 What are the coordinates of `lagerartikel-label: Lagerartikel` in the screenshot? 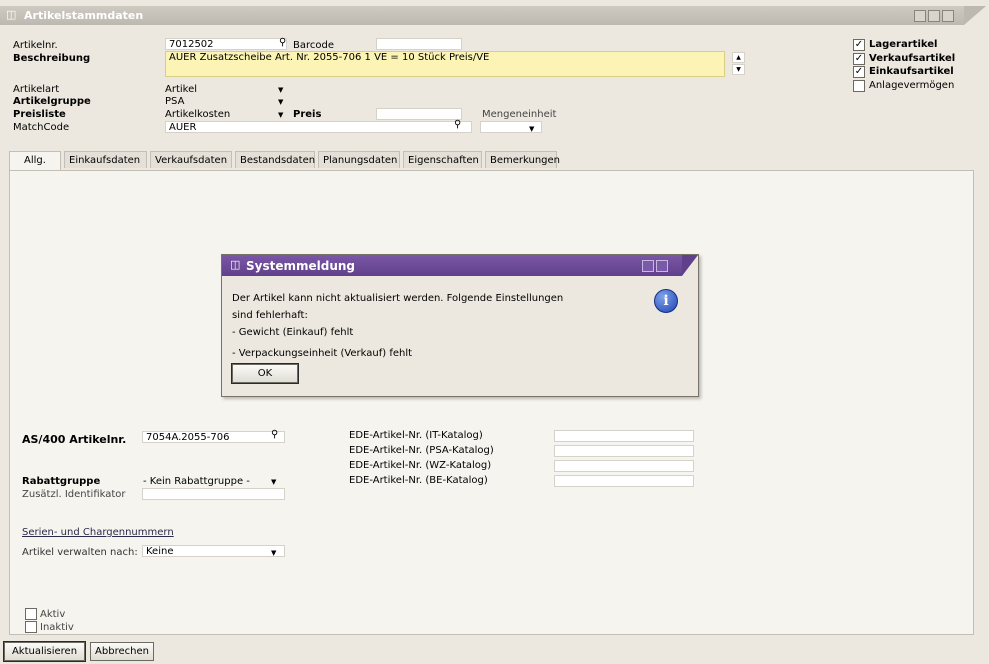 It's located at (903, 44).